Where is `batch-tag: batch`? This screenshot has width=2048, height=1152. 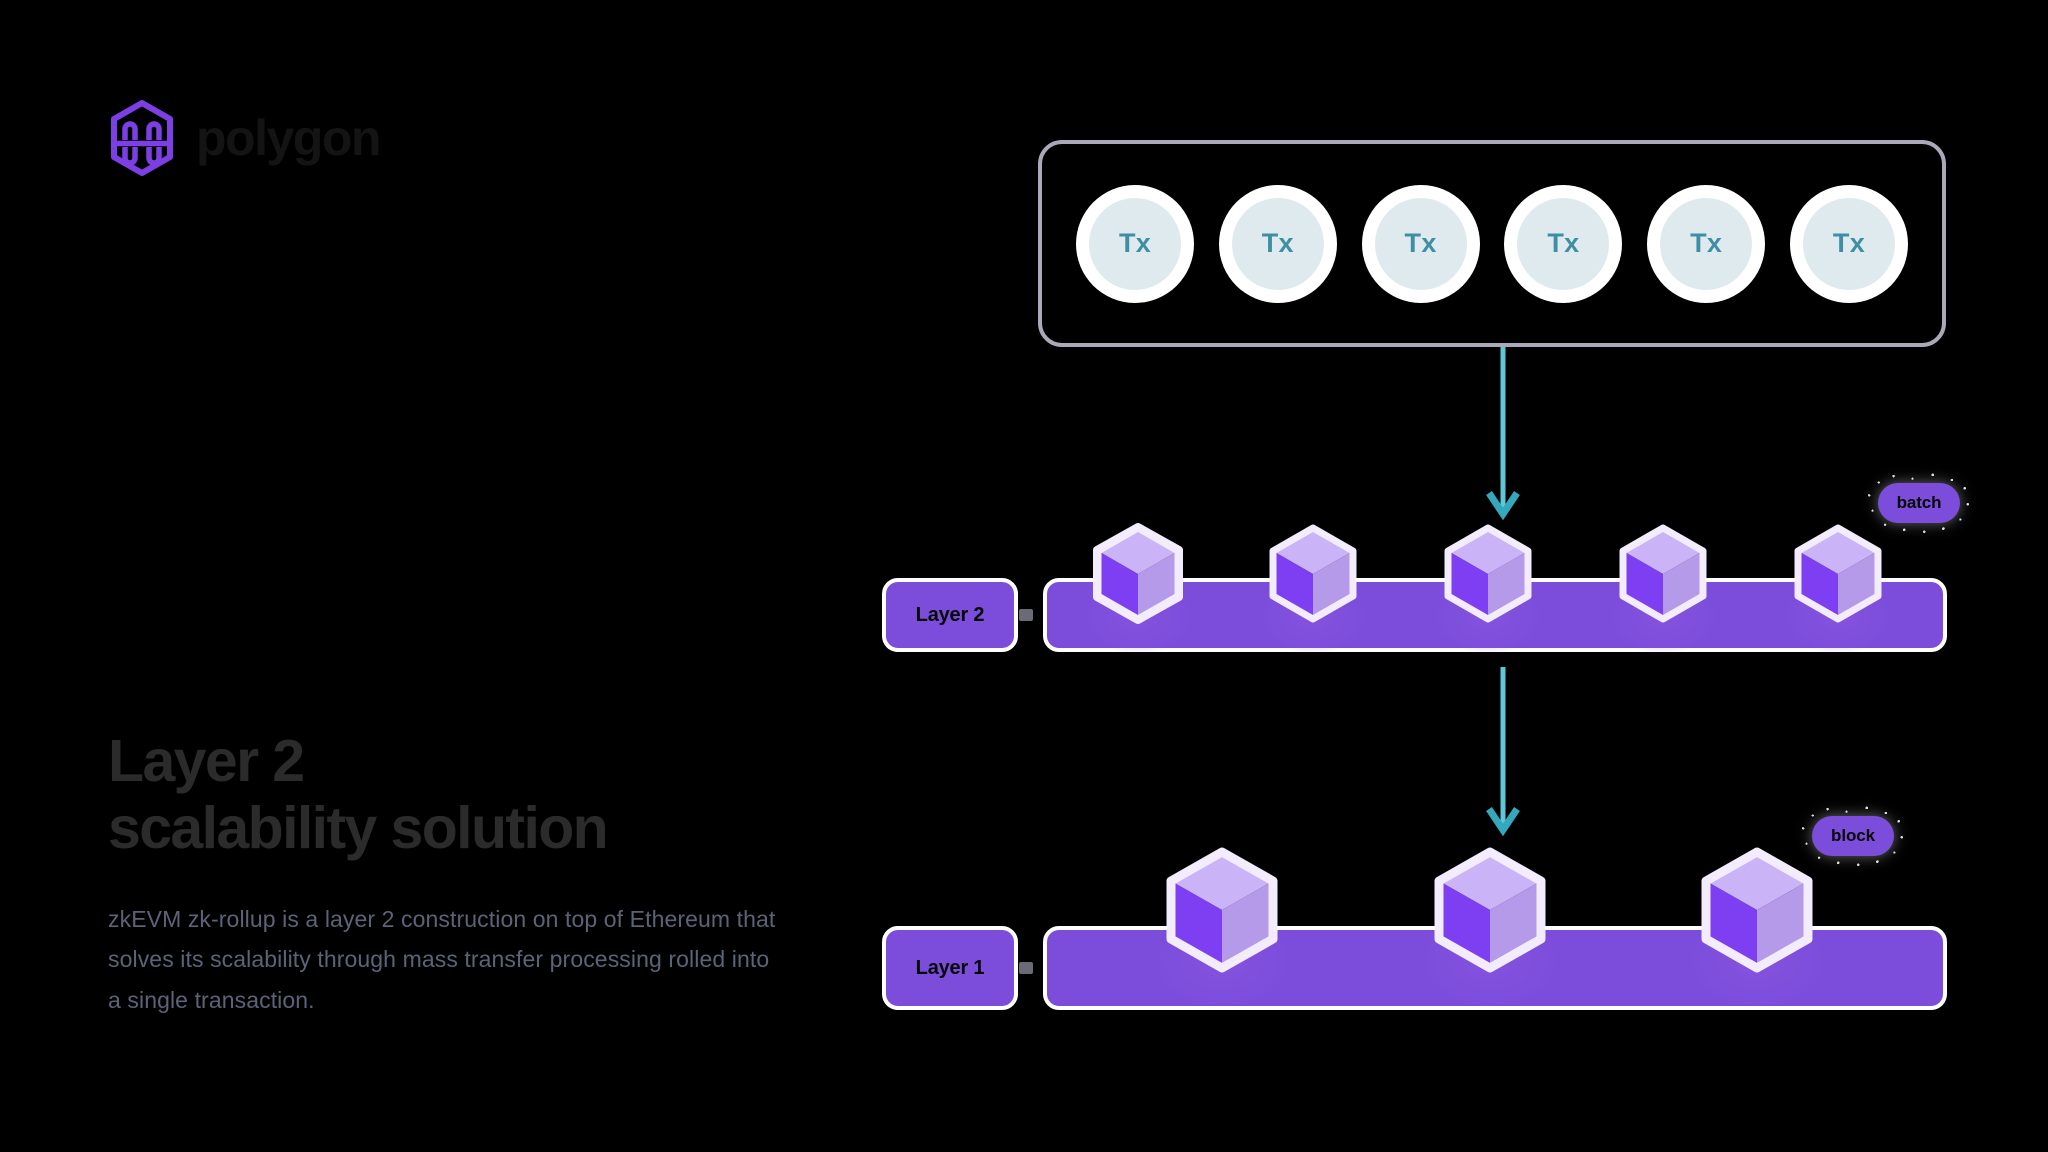
batch-tag: batch is located at coordinates (1919, 503).